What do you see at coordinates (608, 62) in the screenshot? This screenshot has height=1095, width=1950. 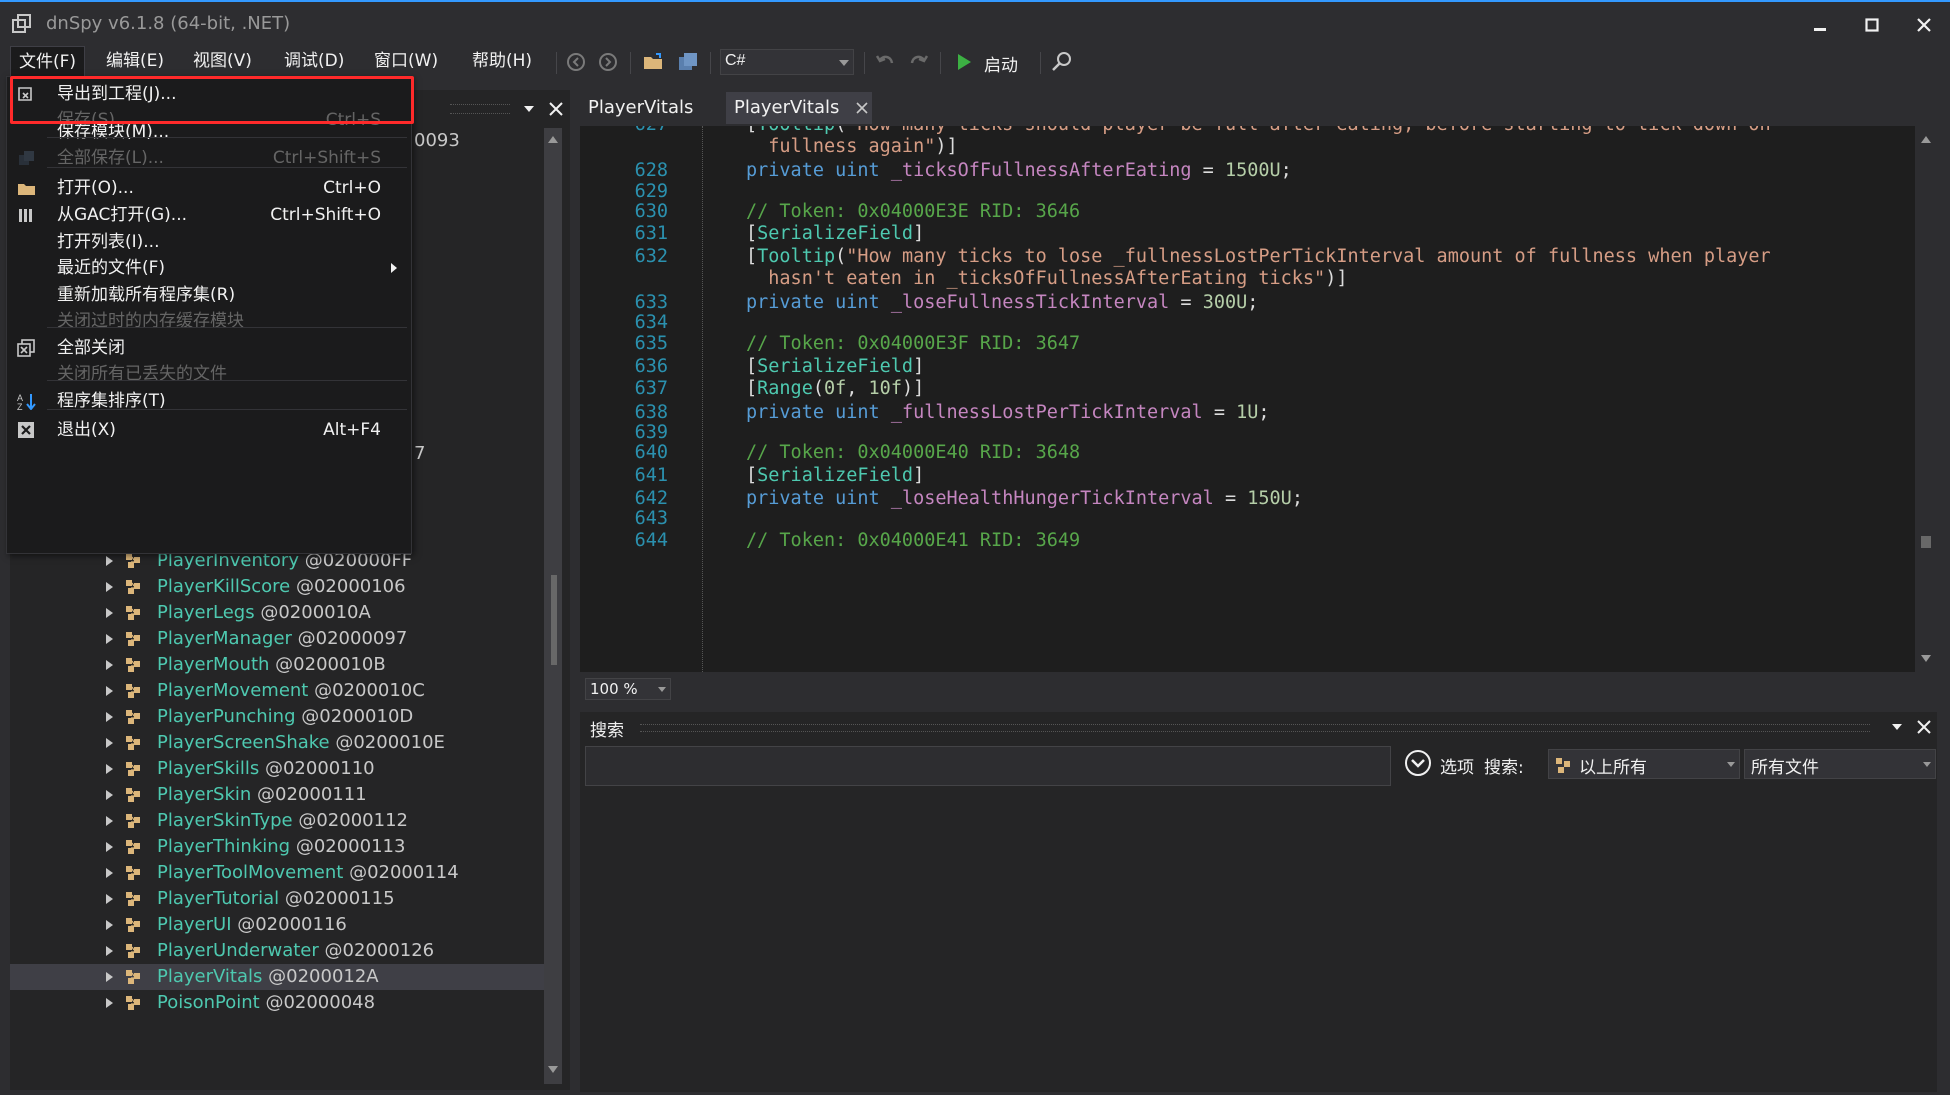 I see `forward-icon` at bounding box center [608, 62].